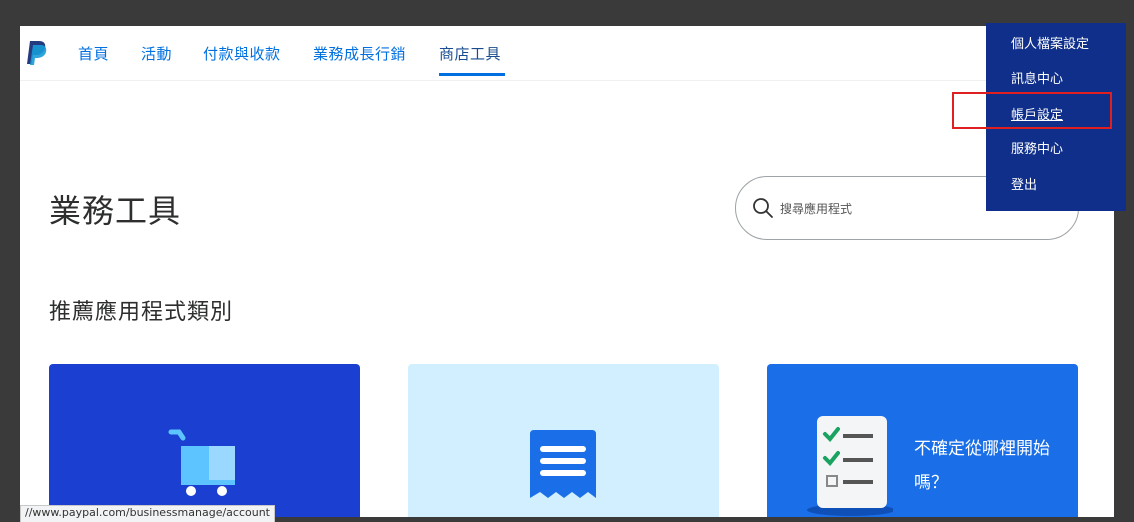 This screenshot has width=1134, height=522. I want to click on receipt-icon, so click(563, 464).